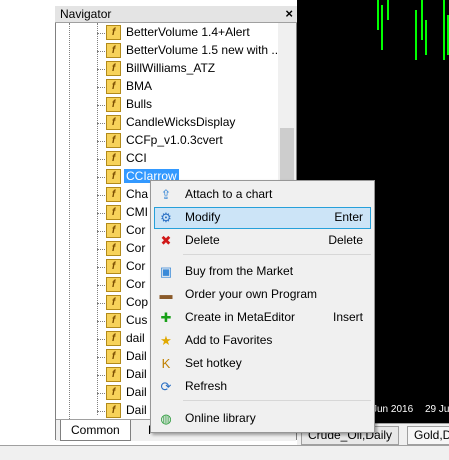 This screenshot has height=460, width=449. I want to click on menu-item-create-in-metaeditor: ✚ Create in MetaEditor Insert, so click(262, 318).